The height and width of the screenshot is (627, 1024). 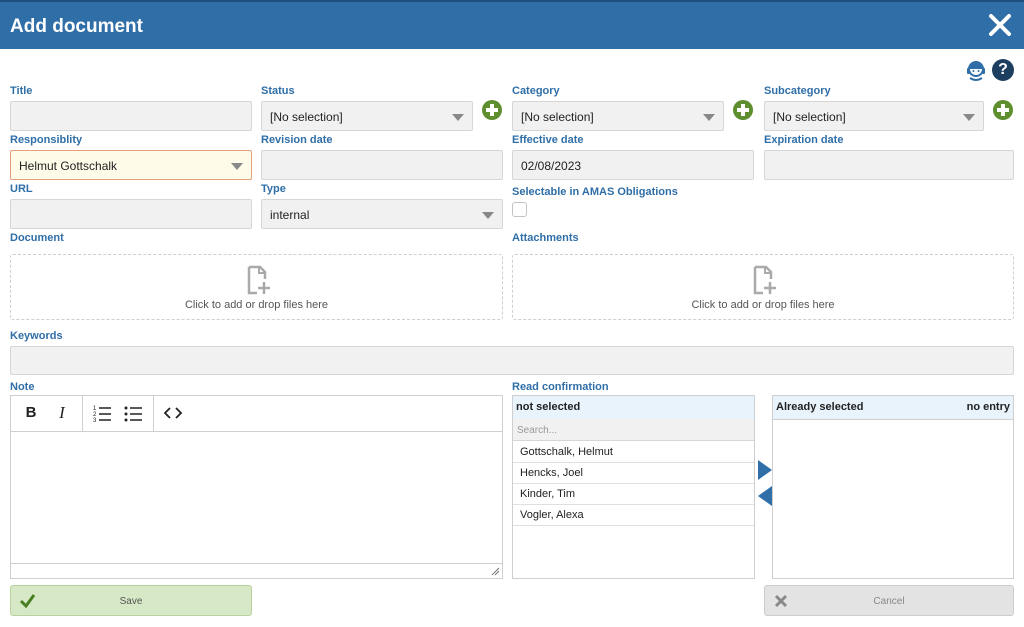 What do you see at coordinates (492, 110) in the screenshot?
I see `add-status-icon` at bounding box center [492, 110].